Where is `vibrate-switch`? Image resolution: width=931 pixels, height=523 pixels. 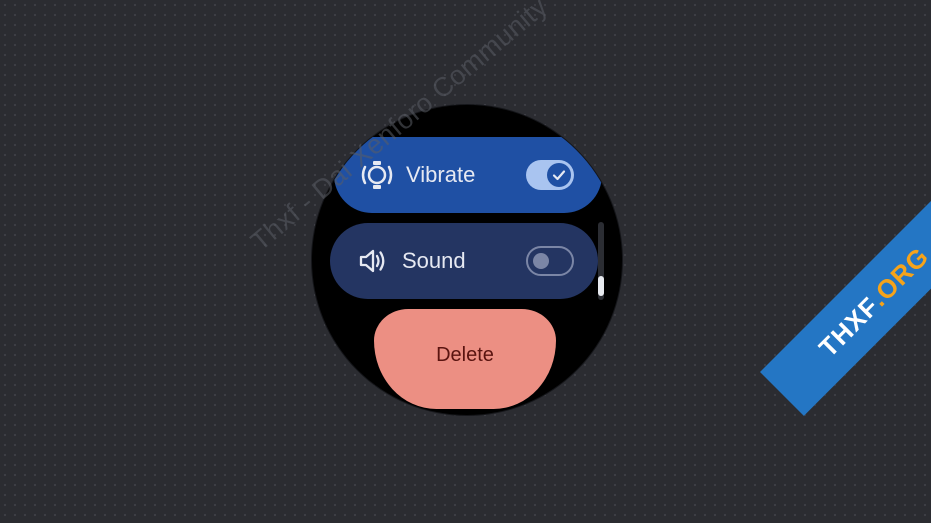
vibrate-switch is located at coordinates (550, 175).